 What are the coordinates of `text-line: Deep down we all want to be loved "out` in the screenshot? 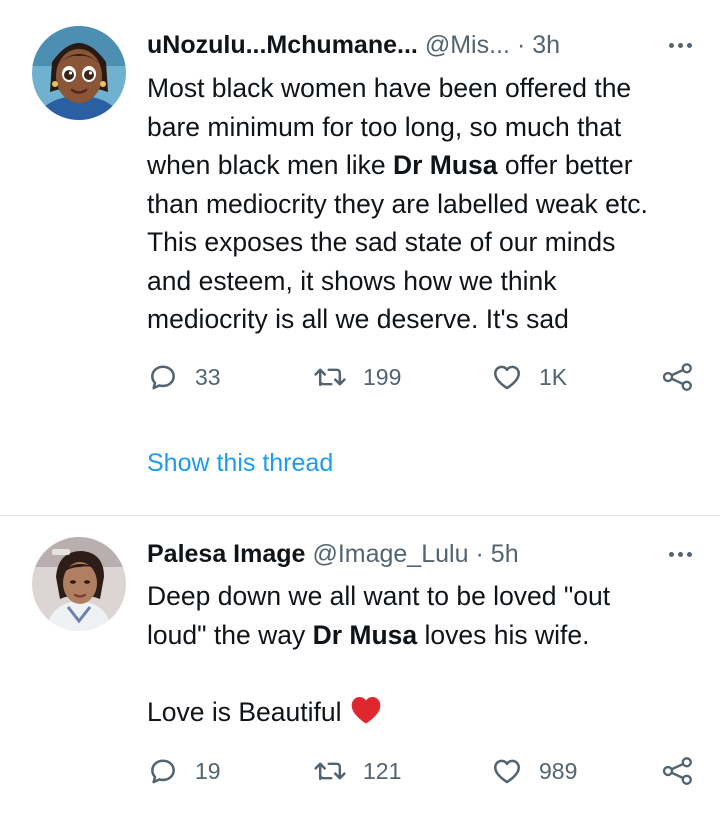 It's located at (379, 596).